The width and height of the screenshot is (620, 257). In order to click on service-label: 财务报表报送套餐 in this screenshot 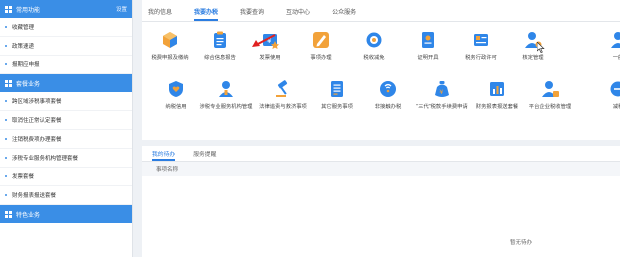, I will do `click(497, 107)`.